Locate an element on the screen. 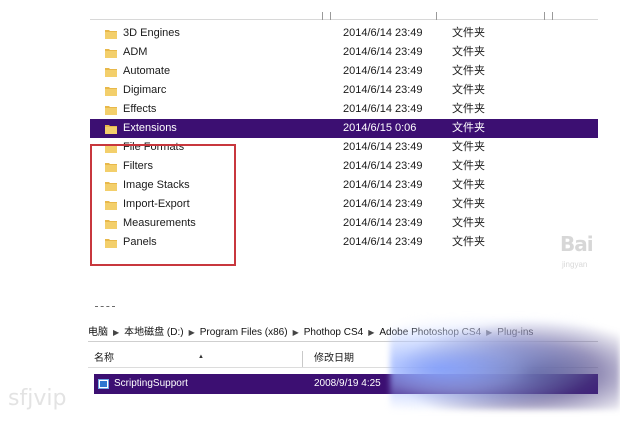  folder-name: Automate is located at coordinates (147, 71).